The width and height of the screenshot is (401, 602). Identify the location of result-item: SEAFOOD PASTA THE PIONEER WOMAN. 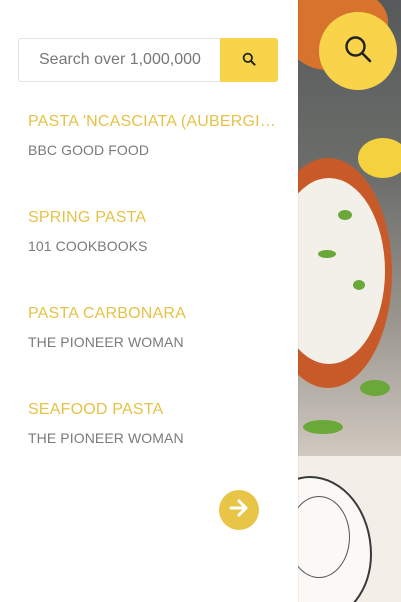
(153, 446).